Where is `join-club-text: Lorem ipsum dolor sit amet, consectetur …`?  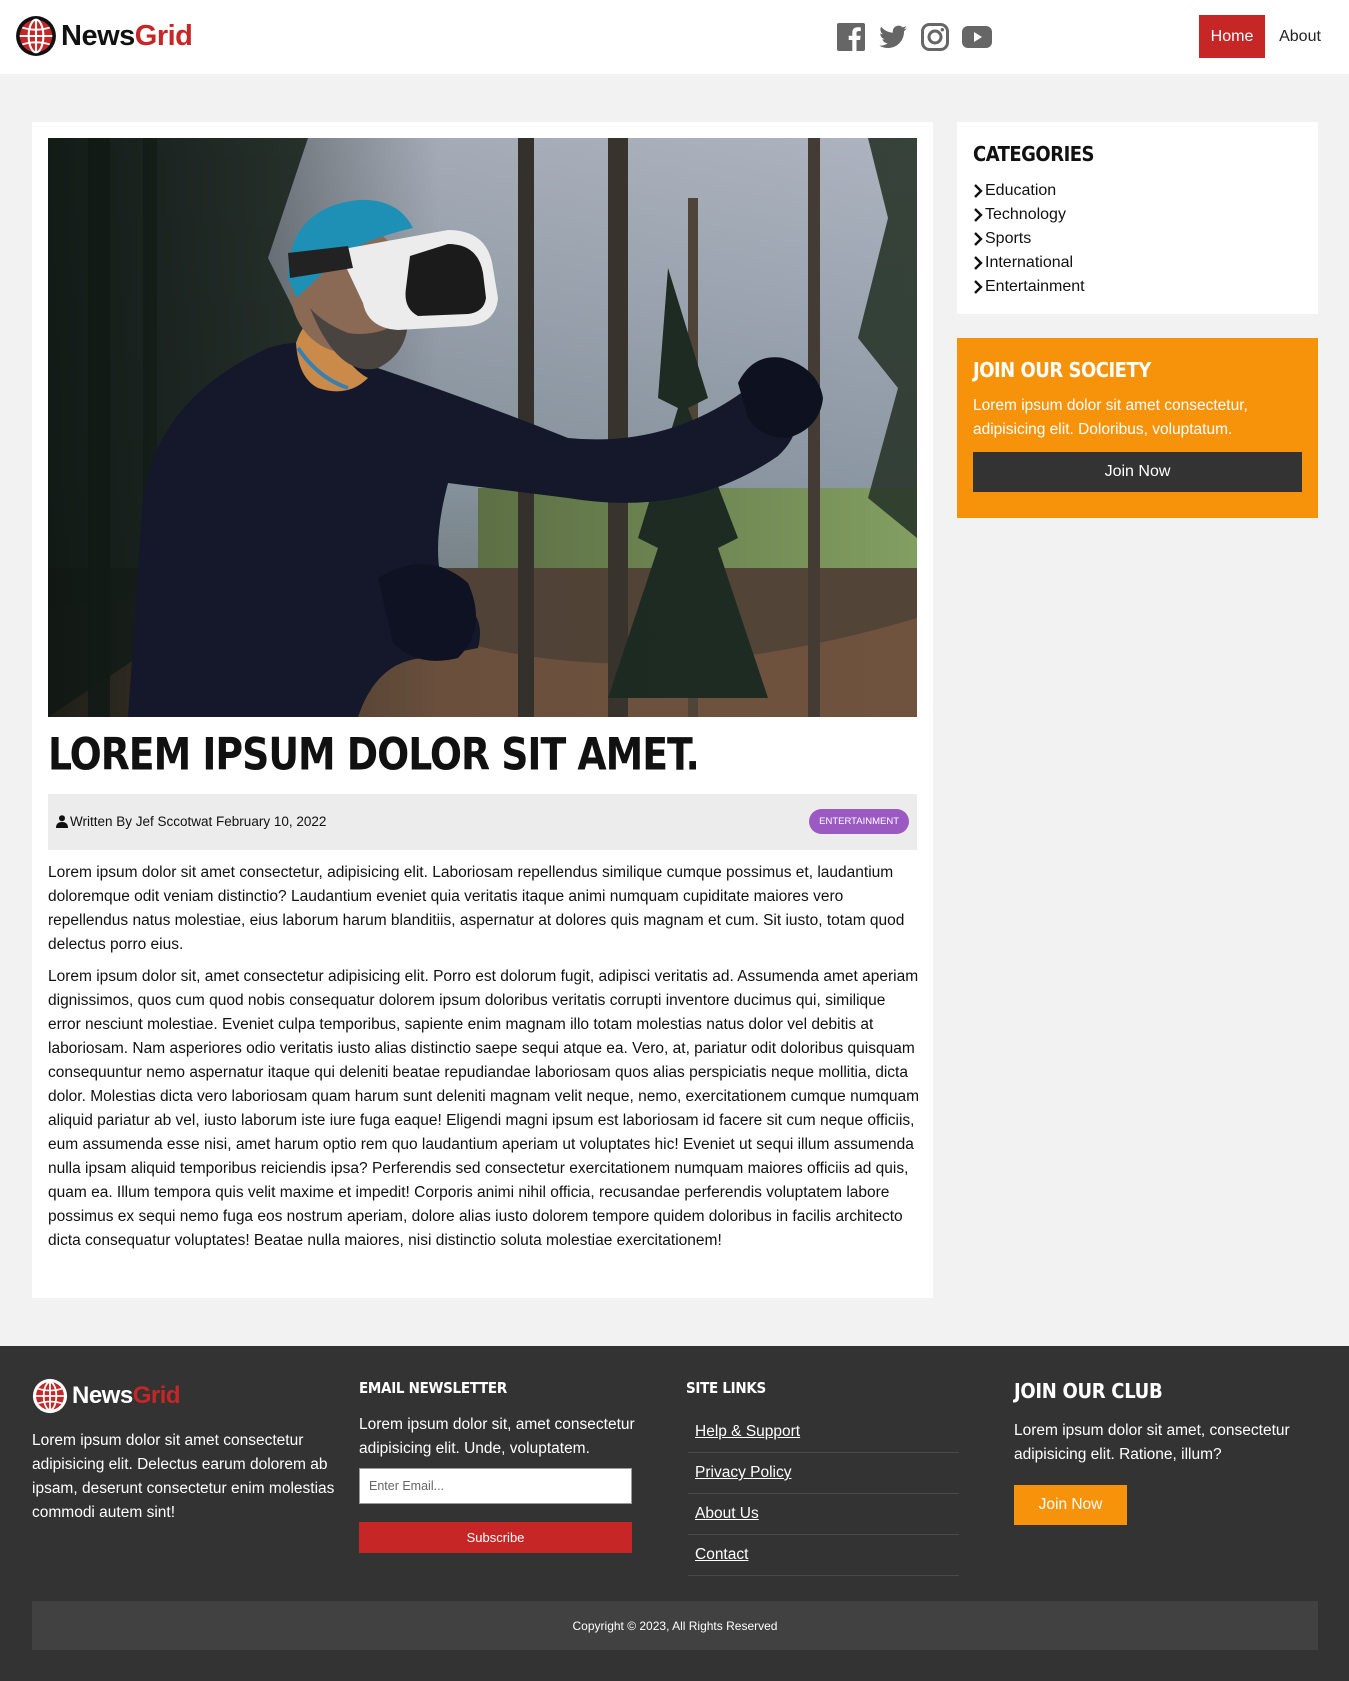 join-club-text: Lorem ipsum dolor sit amet, consectetur … is located at coordinates (1152, 1442).